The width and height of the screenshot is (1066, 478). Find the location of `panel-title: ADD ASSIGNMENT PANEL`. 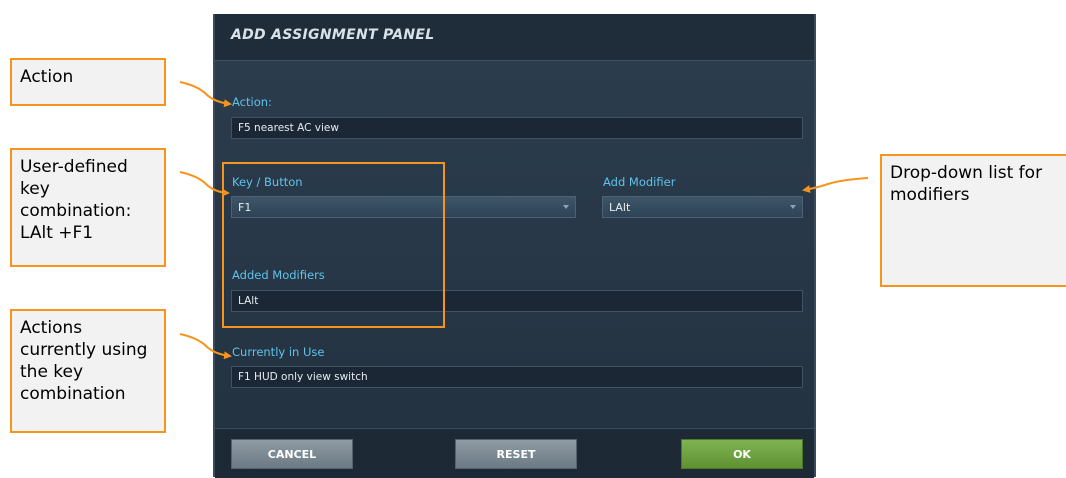

panel-title: ADD ASSIGNMENT PANEL is located at coordinates (333, 35).